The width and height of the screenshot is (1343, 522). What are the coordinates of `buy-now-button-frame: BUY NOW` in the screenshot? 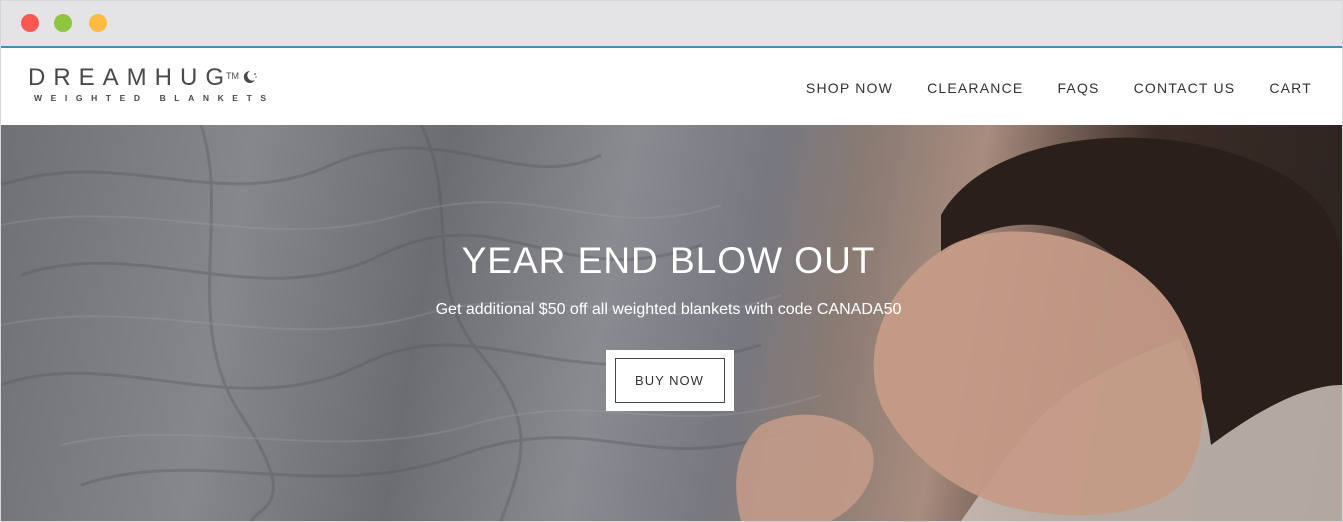 It's located at (669, 380).